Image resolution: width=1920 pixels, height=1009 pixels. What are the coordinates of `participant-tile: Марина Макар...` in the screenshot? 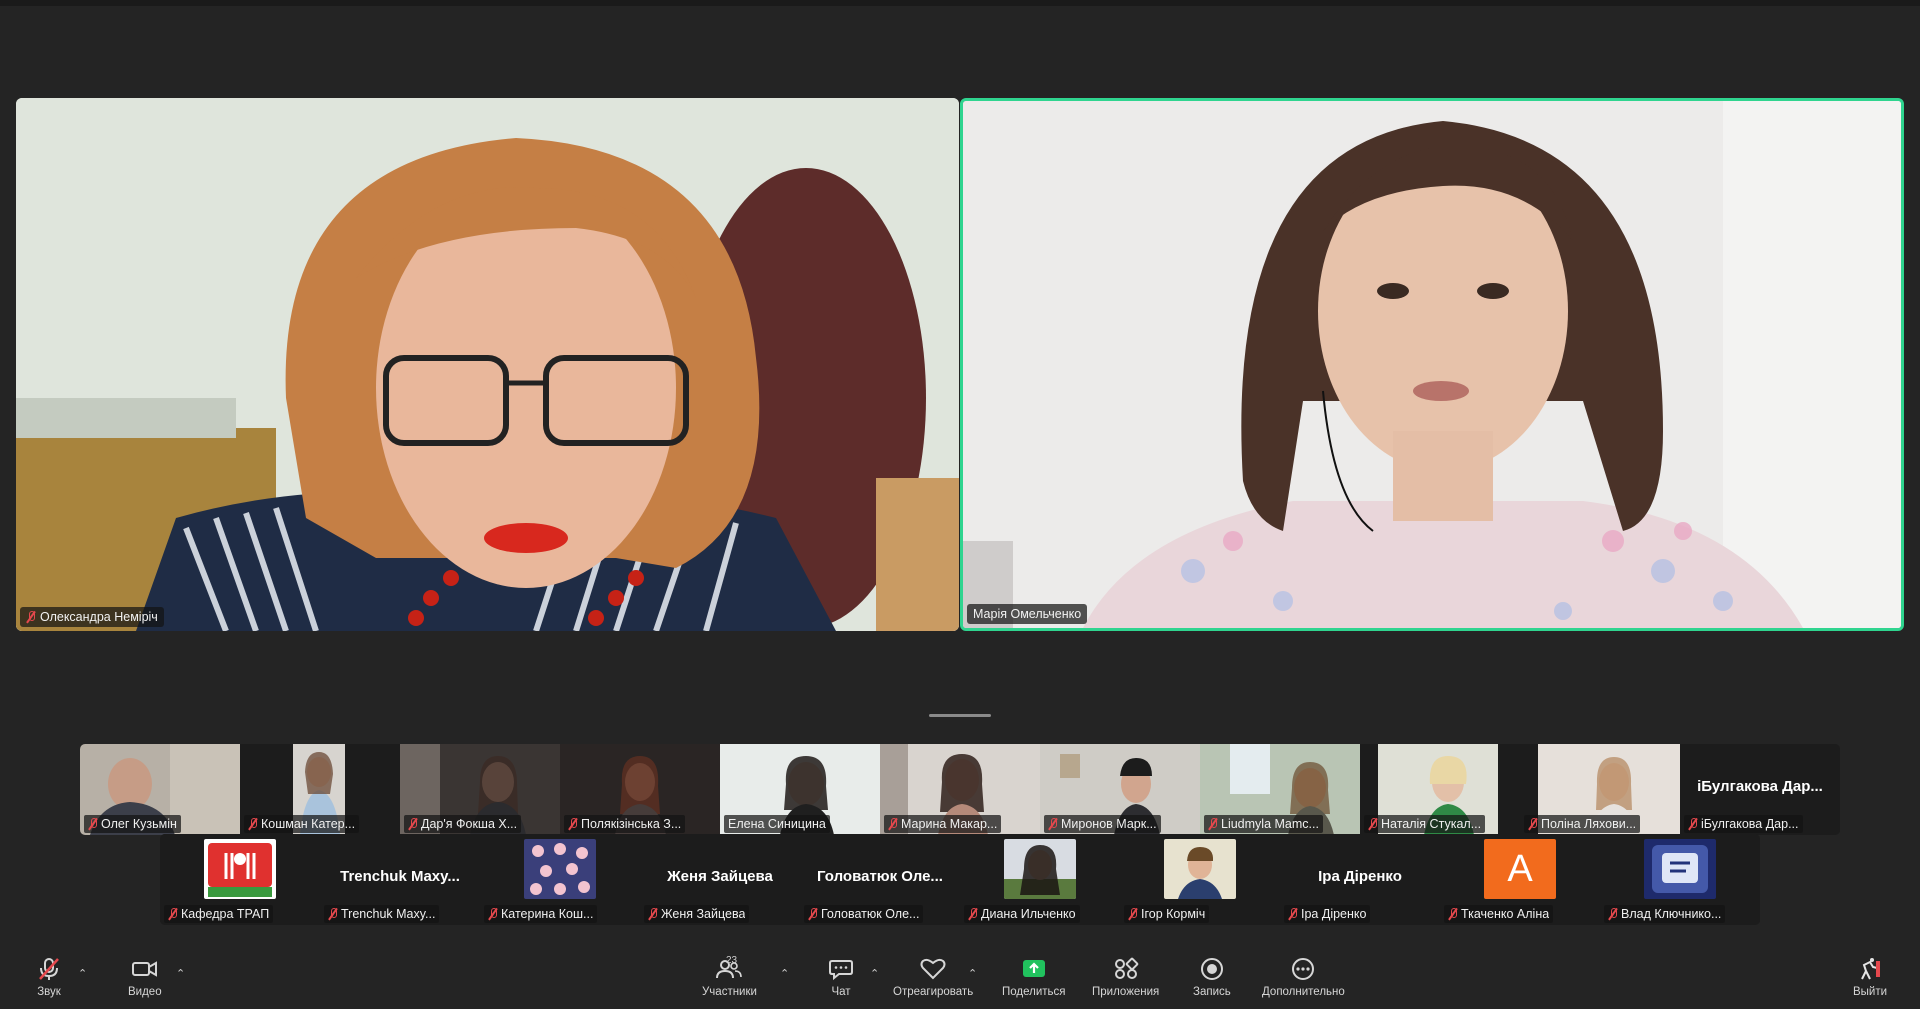 It's located at (960, 789).